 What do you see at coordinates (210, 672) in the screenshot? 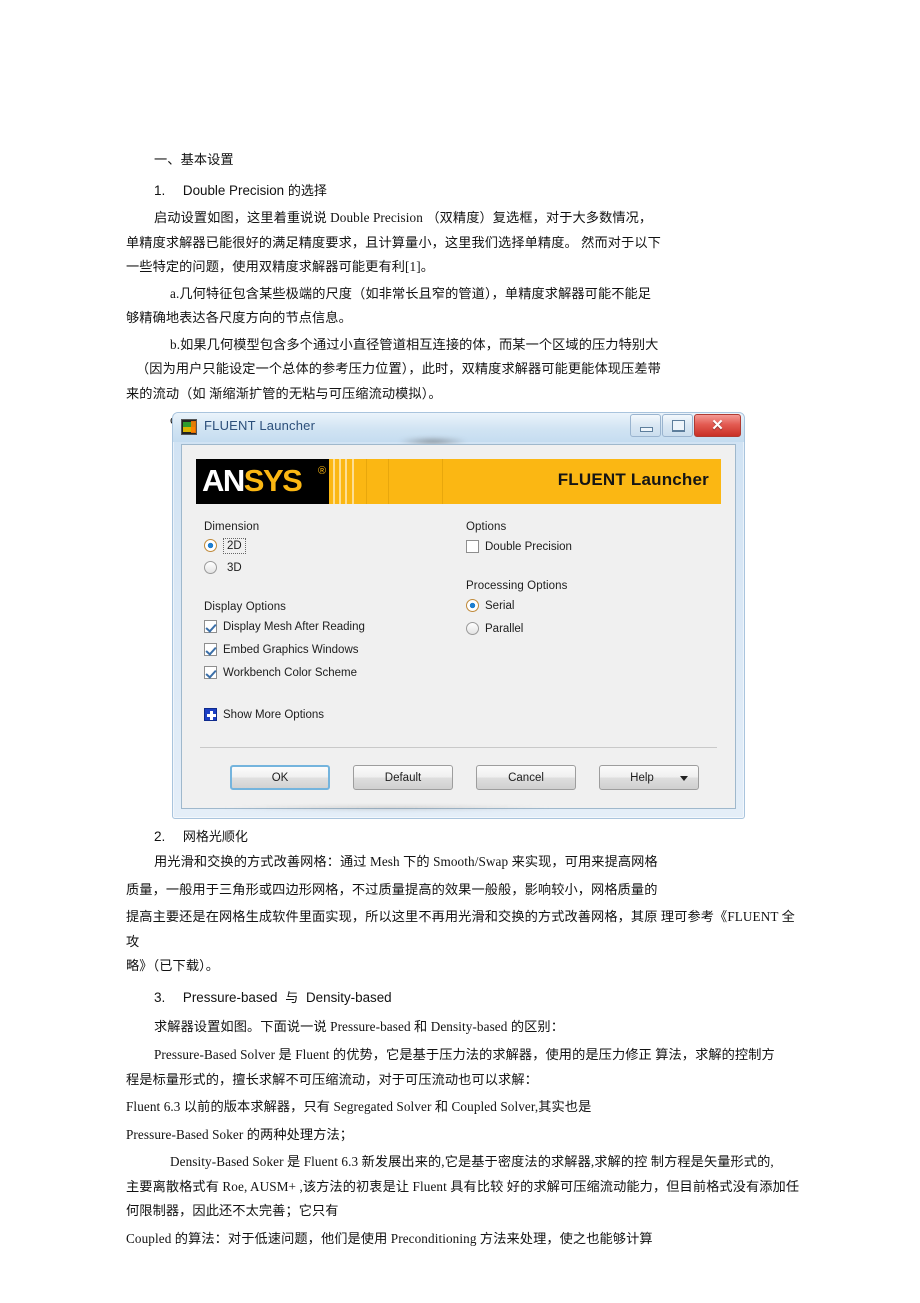
I see `checkbox-workbench-color-icon` at bounding box center [210, 672].